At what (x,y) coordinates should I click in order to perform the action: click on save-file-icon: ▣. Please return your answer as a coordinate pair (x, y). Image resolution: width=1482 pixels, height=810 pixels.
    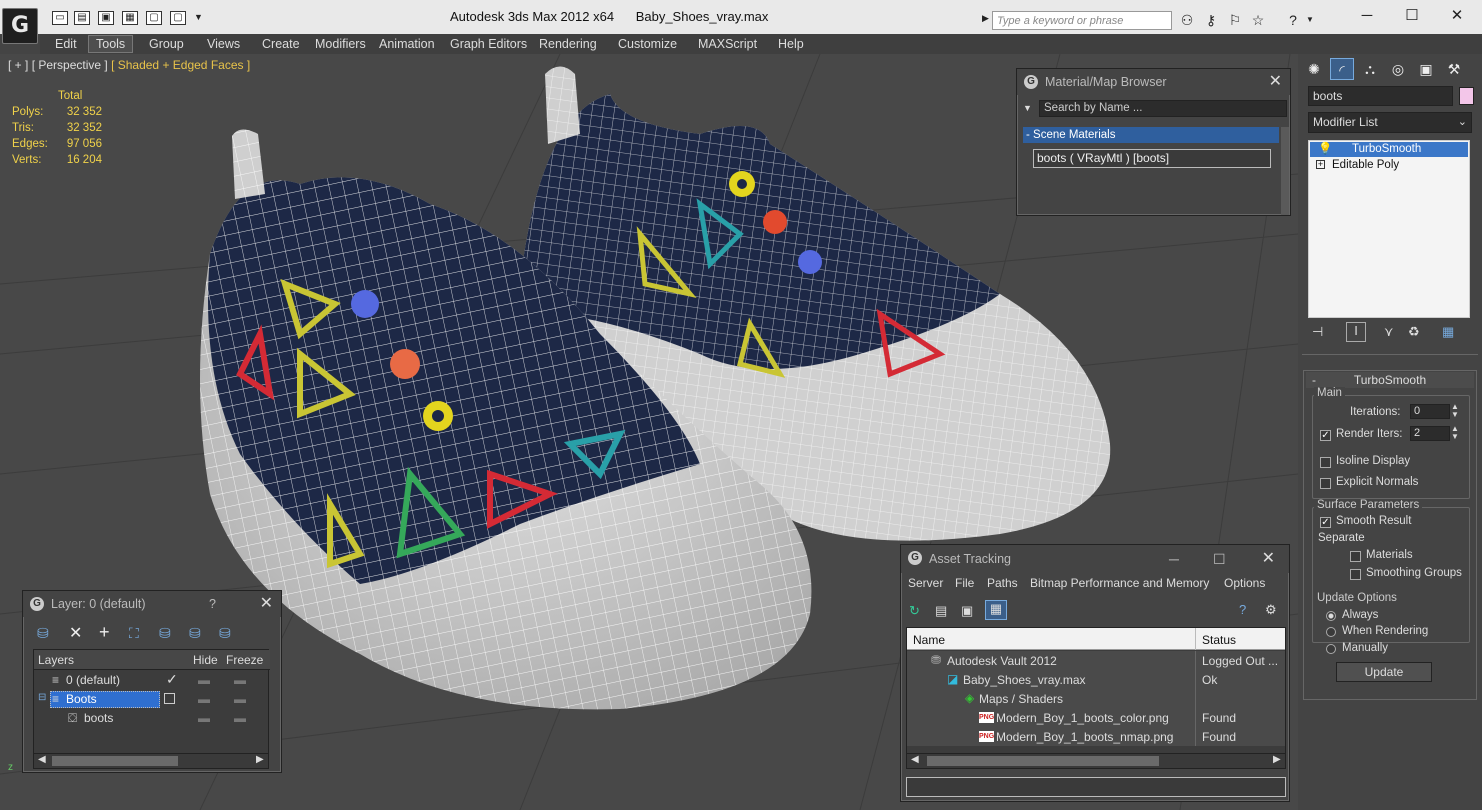
    Looking at the image, I should click on (106, 18).